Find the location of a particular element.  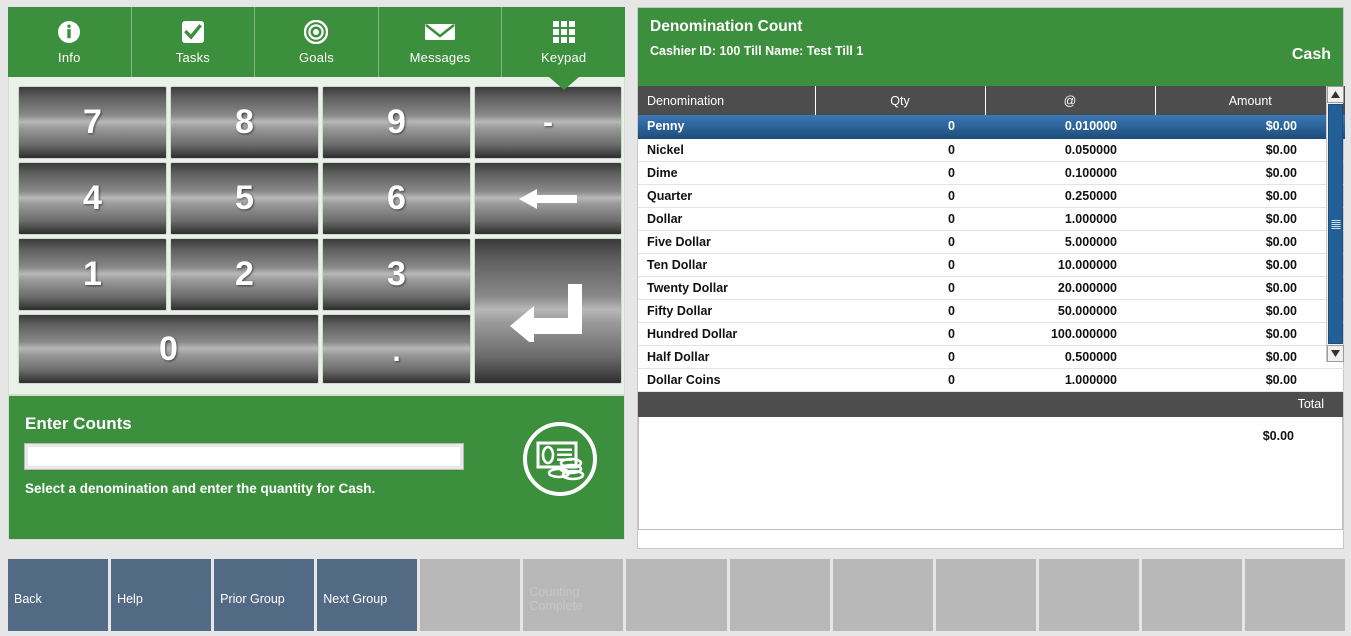

table-row: Five Dollar 0 5.000000 $0.00 is located at coordinates (991, 242).